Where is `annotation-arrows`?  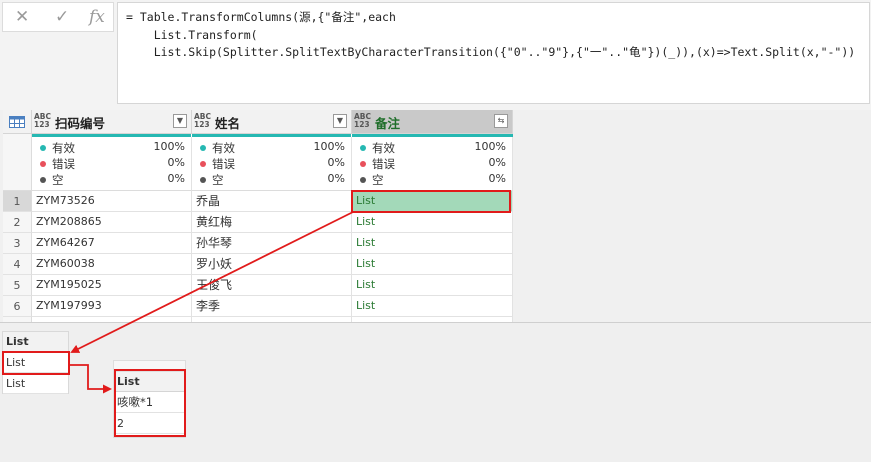 annotation-arrows is located at coordinates (212, 302).